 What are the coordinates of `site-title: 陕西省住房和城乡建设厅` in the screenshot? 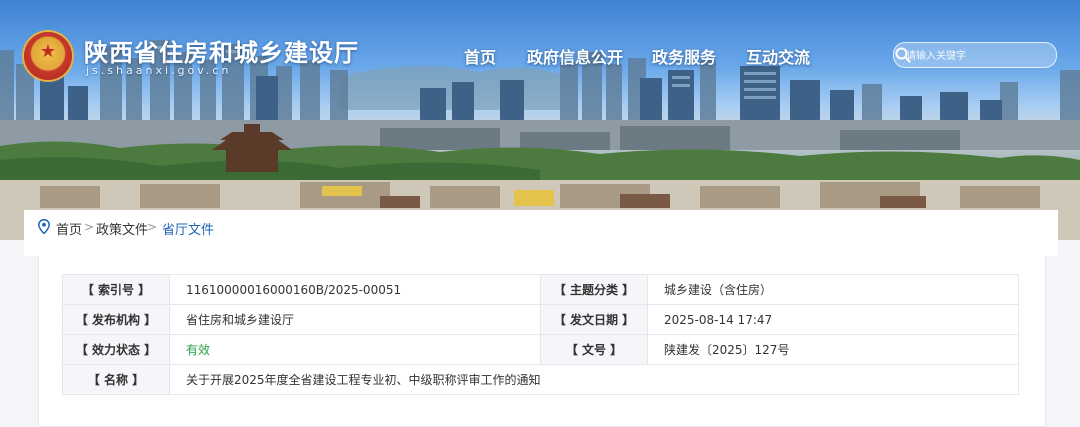 It's located at (221, 52).